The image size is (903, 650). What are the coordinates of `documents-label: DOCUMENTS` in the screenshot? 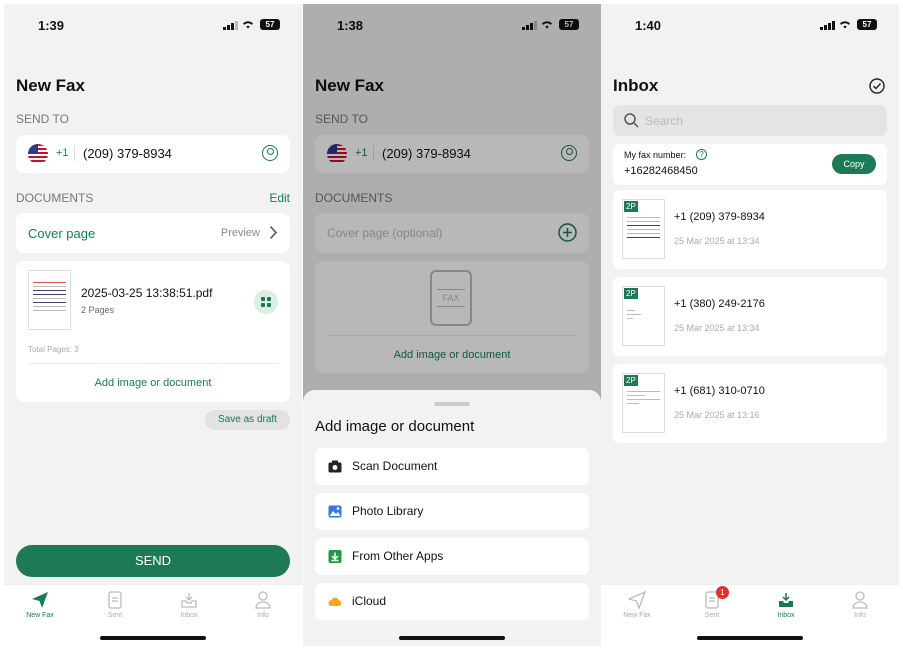 It's located at (55, 198).